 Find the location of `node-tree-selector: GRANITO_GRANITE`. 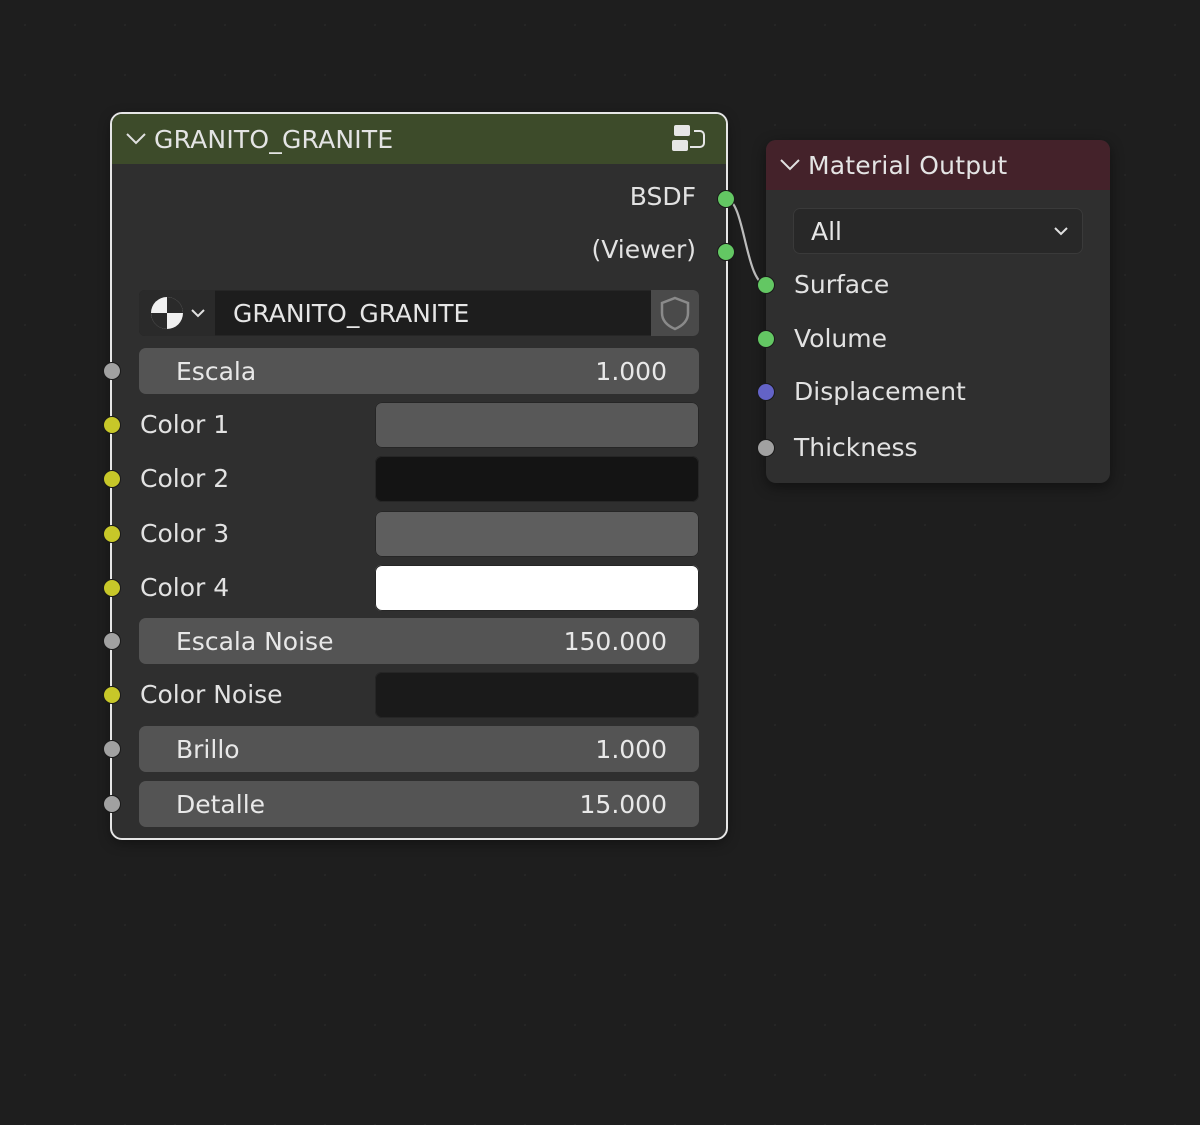

node-tree-selector: GRANITO_GRANITE is located at coordinates (419, 313).